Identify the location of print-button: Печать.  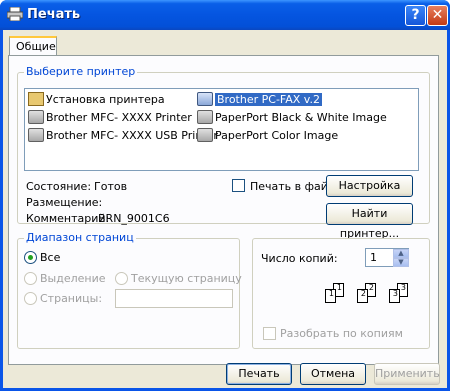
(259, 374).